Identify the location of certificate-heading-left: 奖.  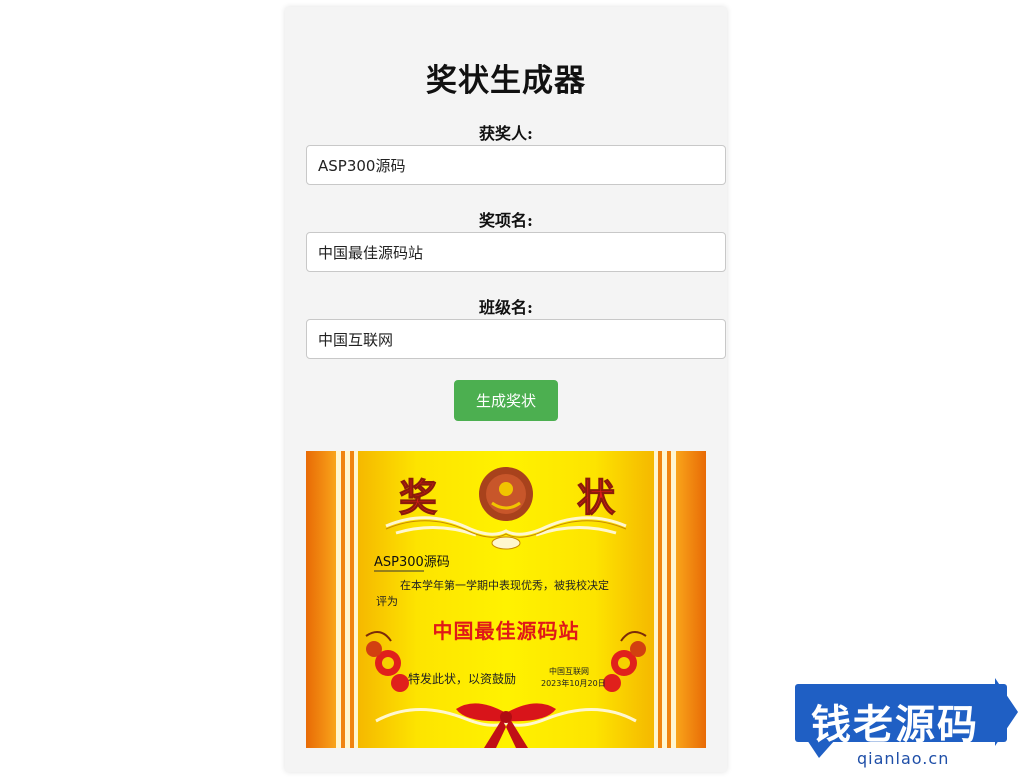
(418, 498).